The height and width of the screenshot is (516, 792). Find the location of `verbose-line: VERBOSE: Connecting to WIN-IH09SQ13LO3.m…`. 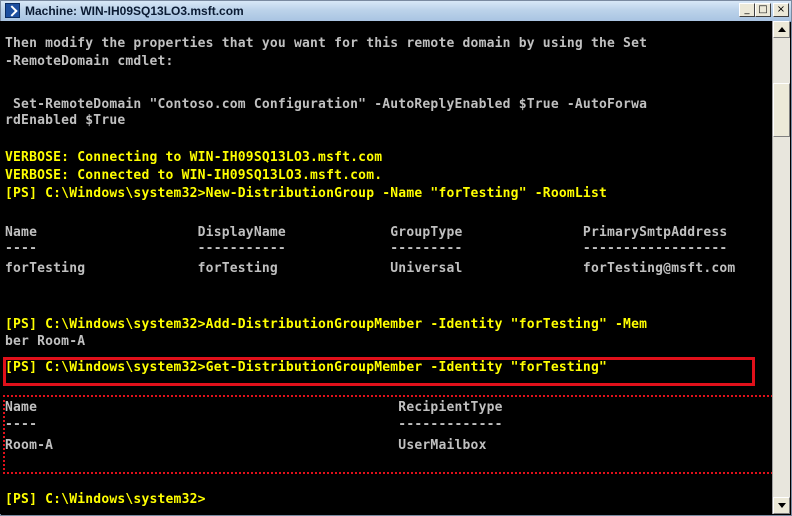

verbose-line: VERBOSE: Connecting to WIN-IH09SQ13LO3.m… is located at coordinates (194, 157).